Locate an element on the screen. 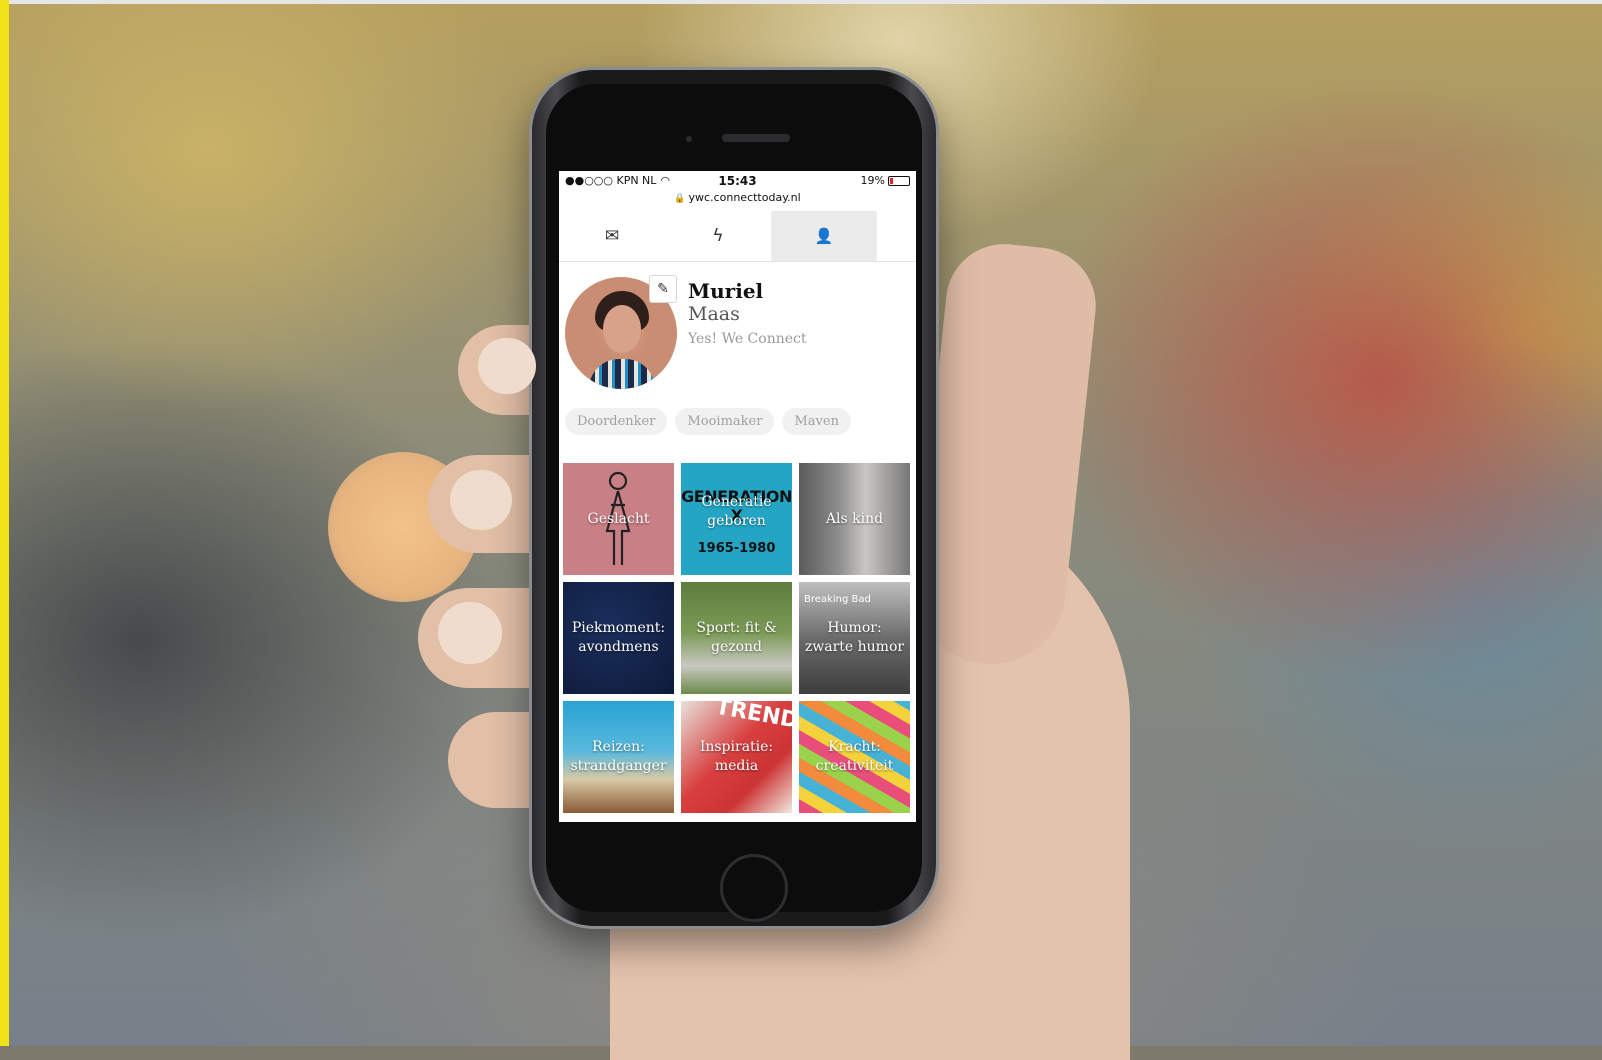 The image size is (1602, 1060). tag-chip: Maven is located at coordinates (816, 421).